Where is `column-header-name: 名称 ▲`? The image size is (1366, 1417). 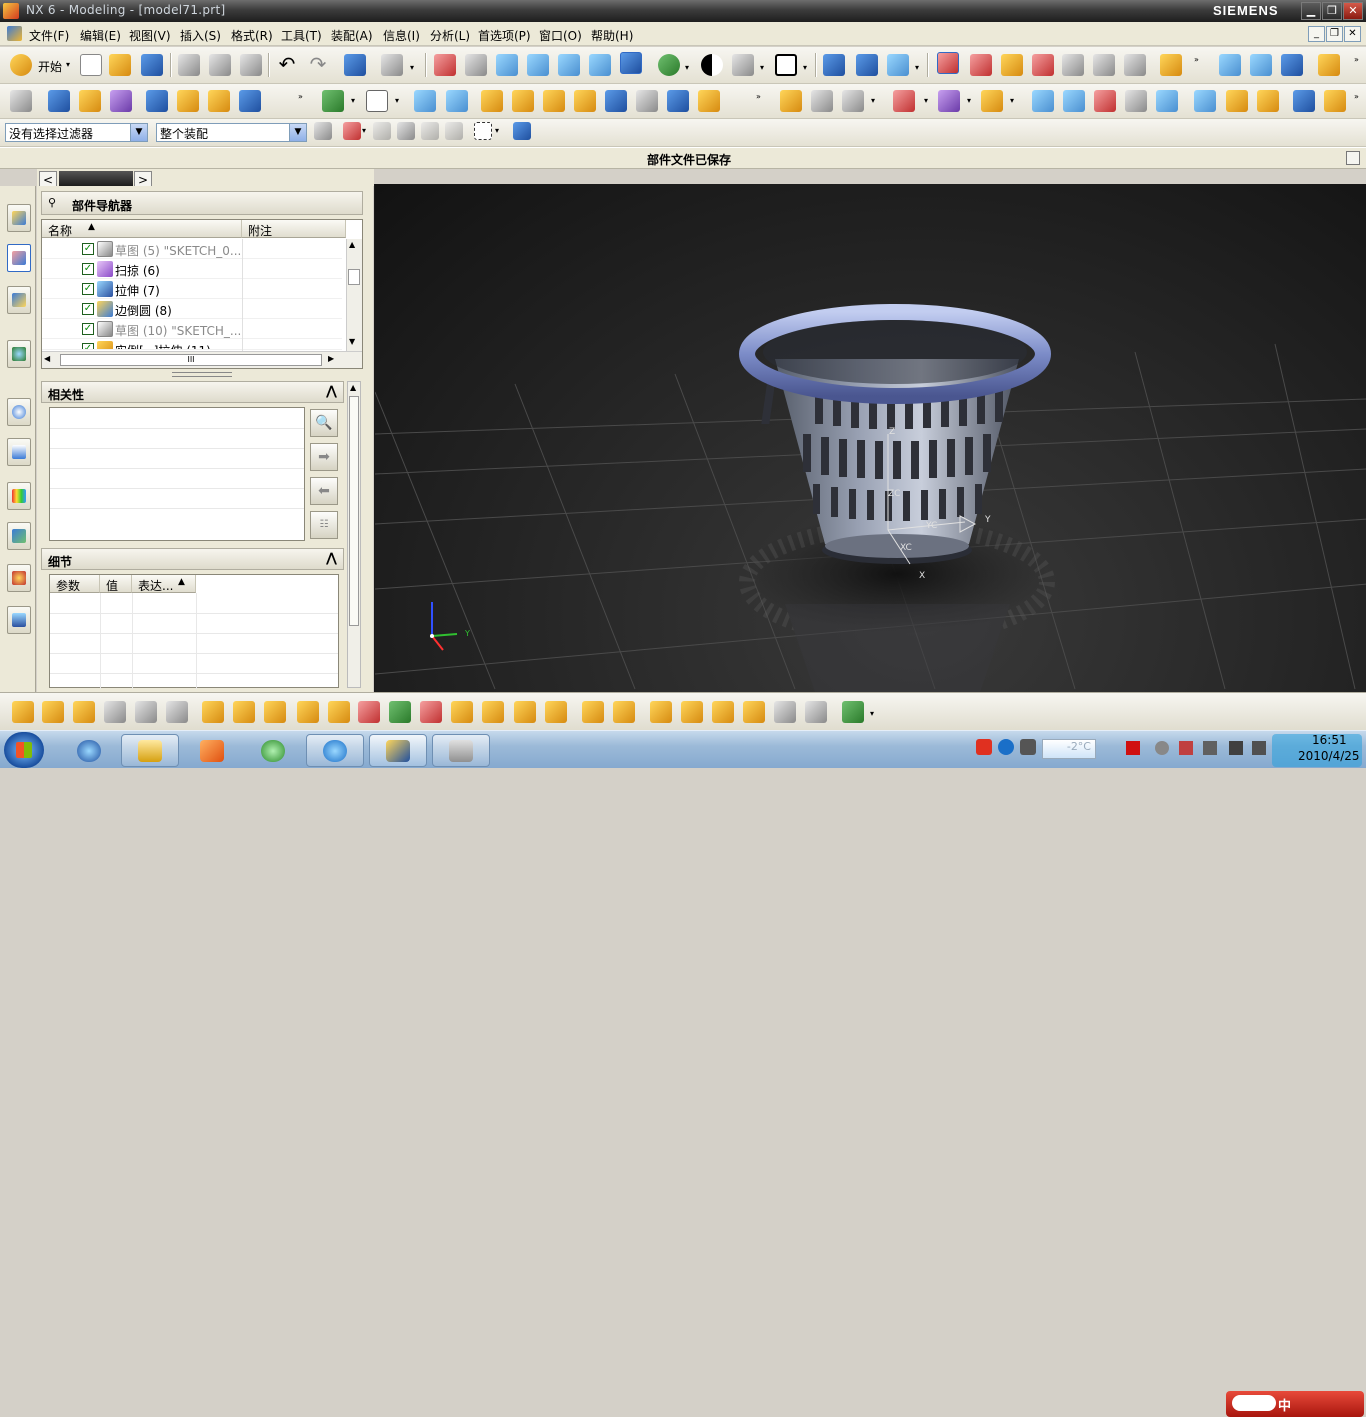
column-header-name: 名称 ▲ is located at coordinates (142, 229).